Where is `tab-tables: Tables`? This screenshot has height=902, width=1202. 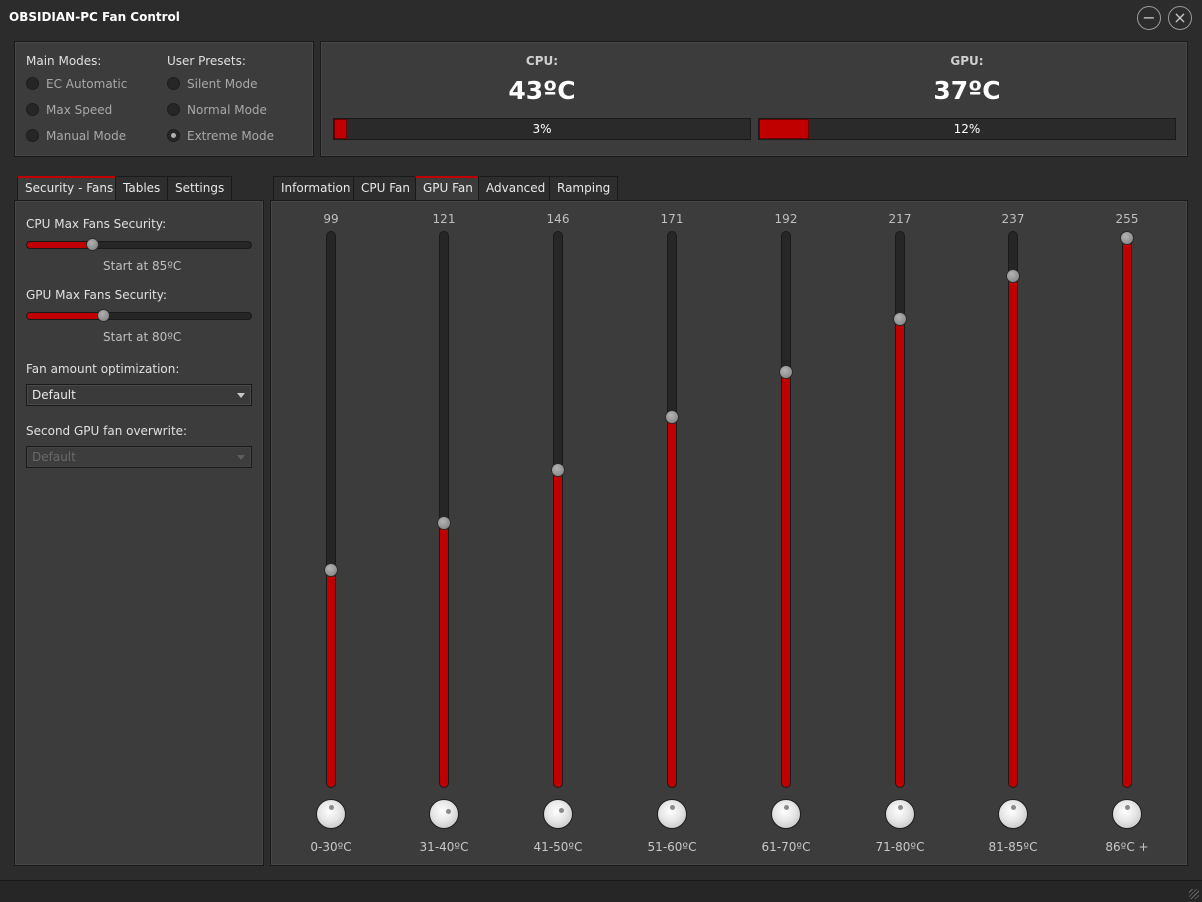 tab-tables: Tables is located at coordinates (142, 188).